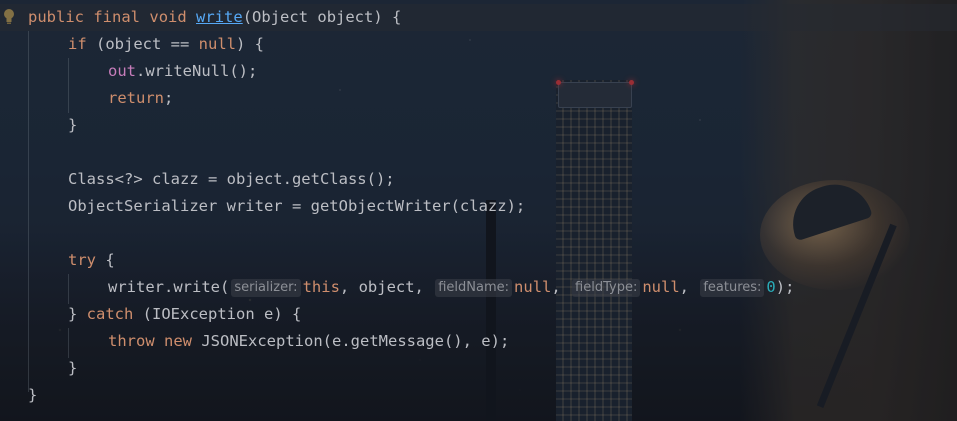  I want to click on code-line-3: out.writeNull();, so click(182, 71).